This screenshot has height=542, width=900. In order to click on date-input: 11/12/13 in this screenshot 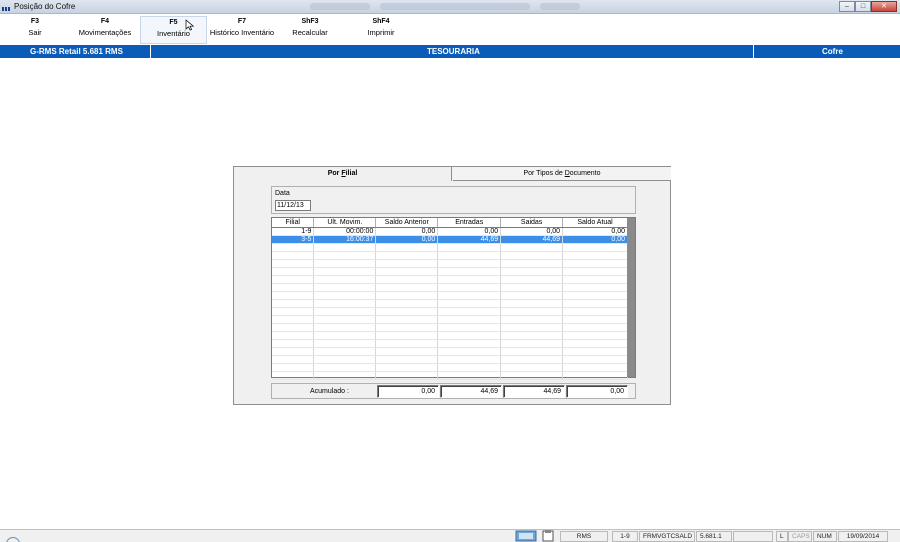, I will do `click(293, 205)`.